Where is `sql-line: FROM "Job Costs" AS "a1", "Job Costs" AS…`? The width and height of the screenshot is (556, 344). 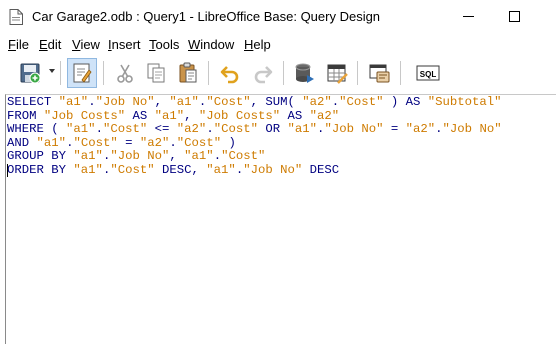
sql-line: FROM "Job Costs" AS "a1", "Job Costs" AS… is located at coordinates (173, 116).